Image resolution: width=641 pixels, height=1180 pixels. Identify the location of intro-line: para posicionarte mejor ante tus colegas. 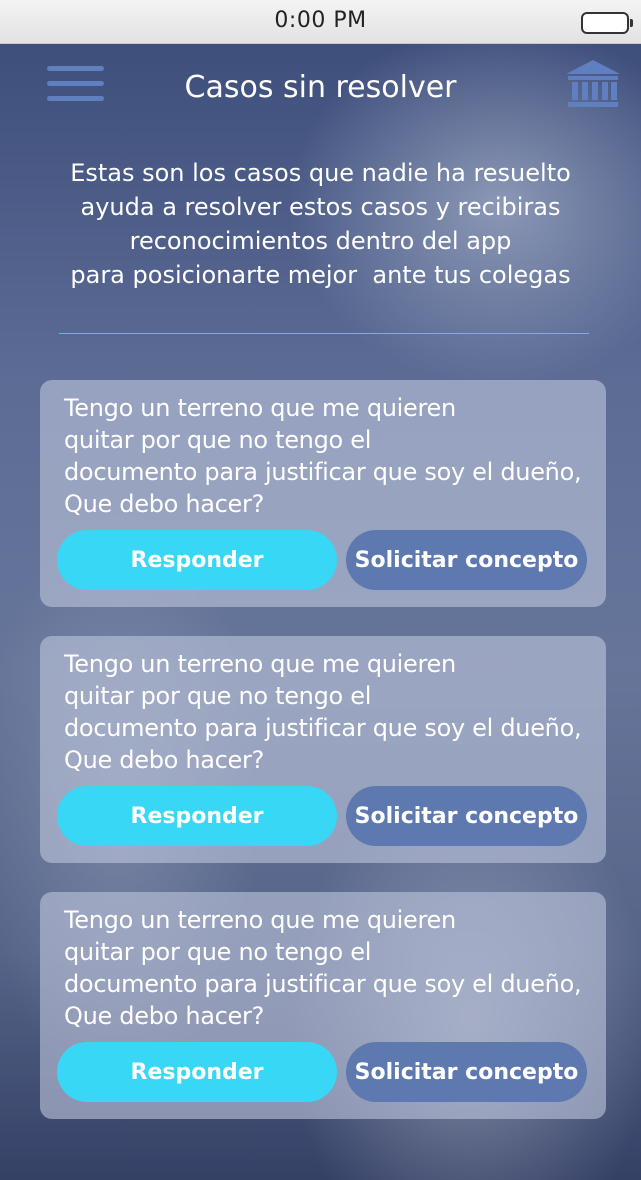
(320, 275).